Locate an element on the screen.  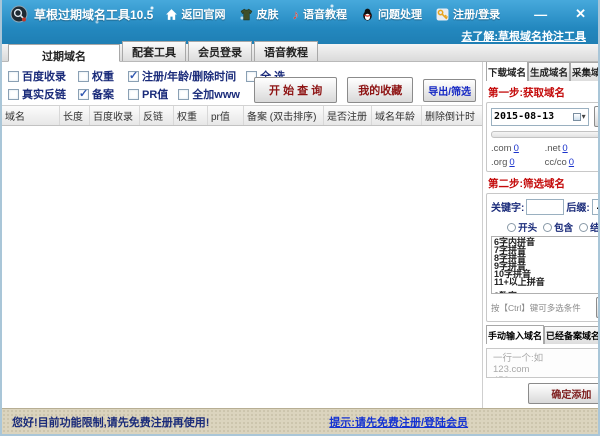
manual-input-tabs: 手动输入域名 已经备案域名 未备案域名 is located at coordinates (542, 334).